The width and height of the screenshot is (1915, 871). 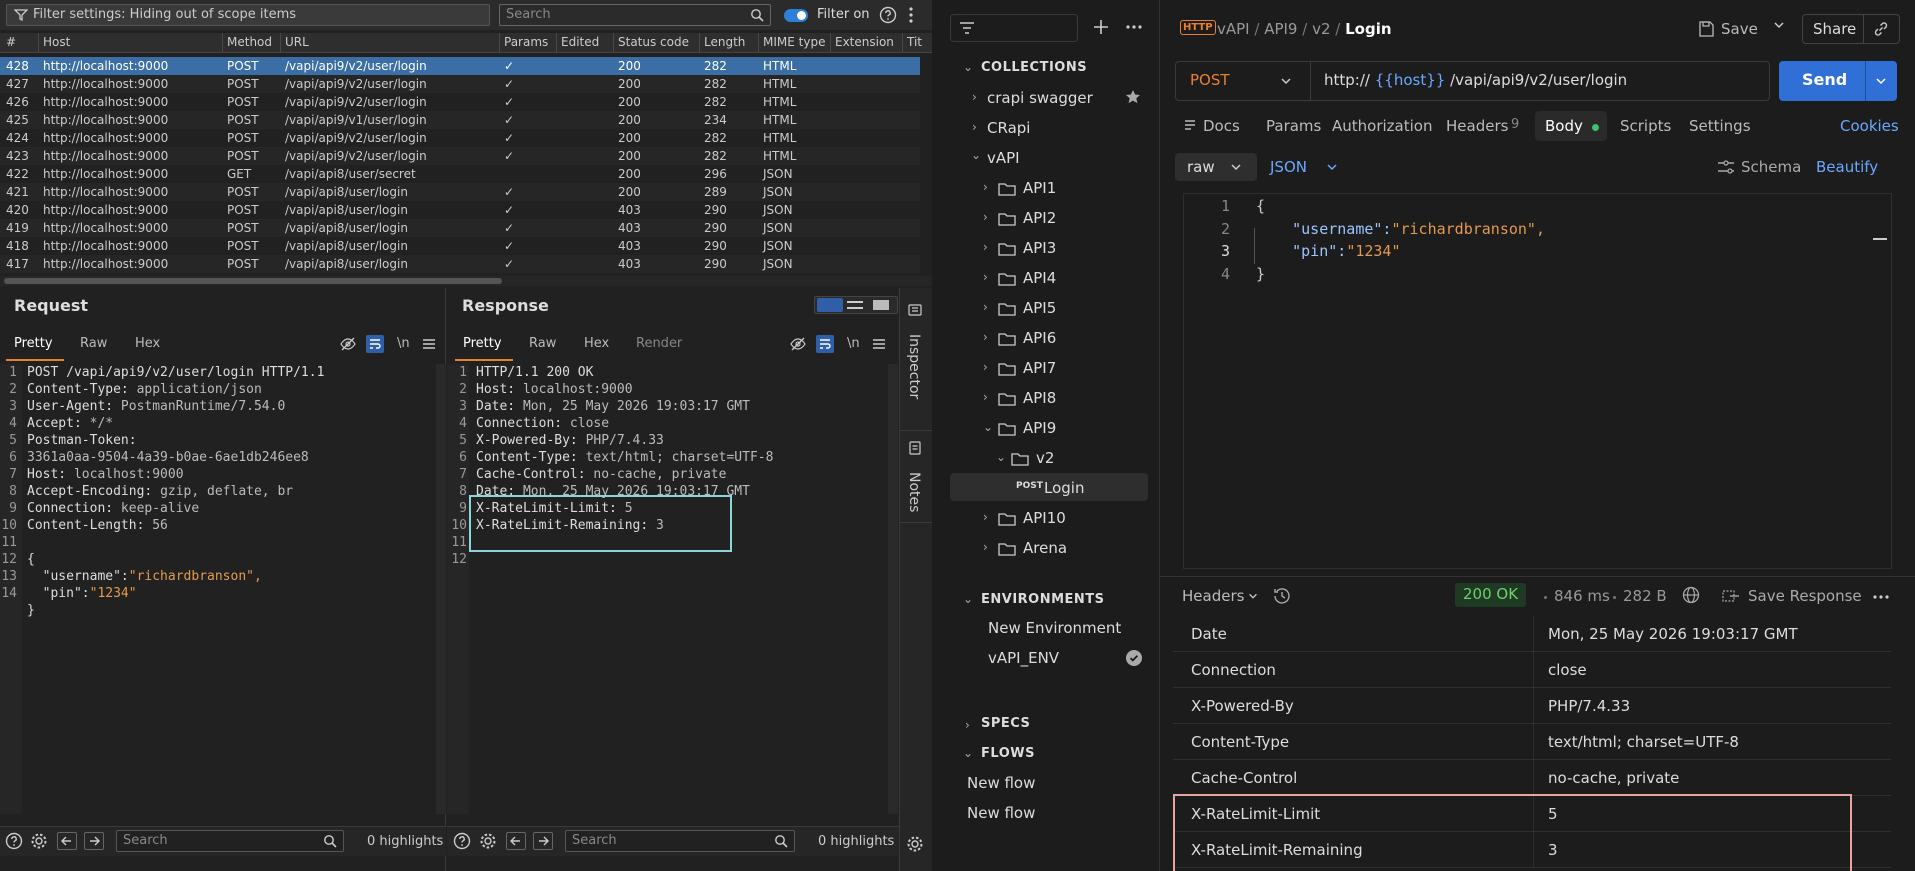 What do you see at coordinates (1691, 595) in the screenshot?
I see `globe-icon` at bounding box center [1691, 595].